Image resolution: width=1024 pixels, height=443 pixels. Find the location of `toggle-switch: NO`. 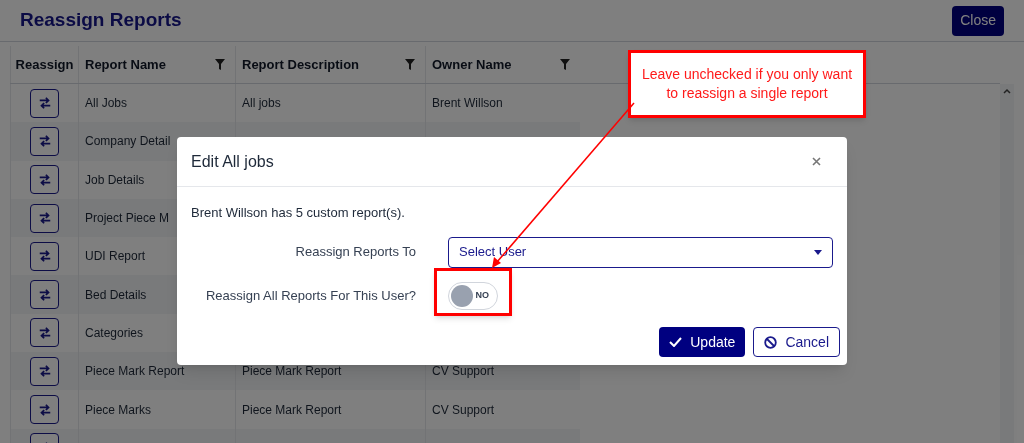

toggle-switch: NO is located at coordinates (473, 295).